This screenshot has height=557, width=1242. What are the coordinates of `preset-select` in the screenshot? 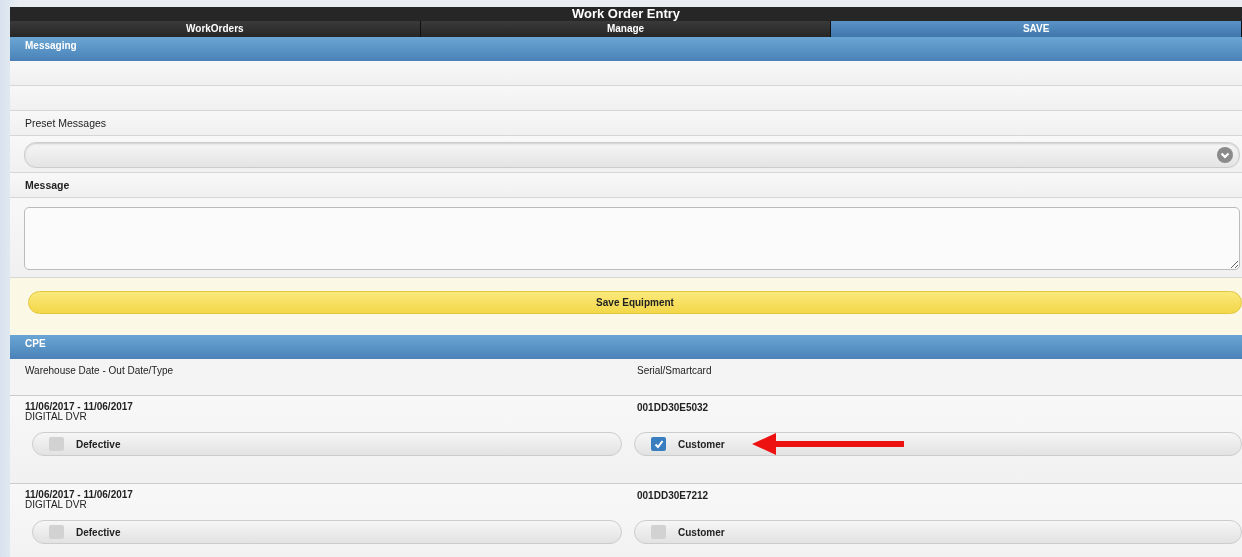 It's located at (632, 155).